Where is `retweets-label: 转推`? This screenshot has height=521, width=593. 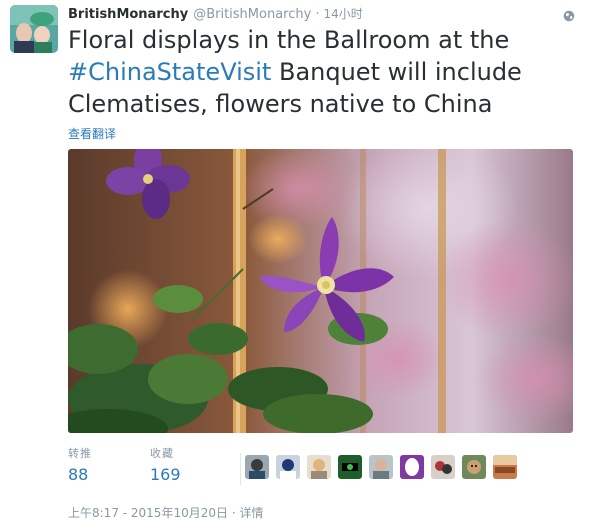 retweets-label: 转推 is located at coordinates (80, 453).